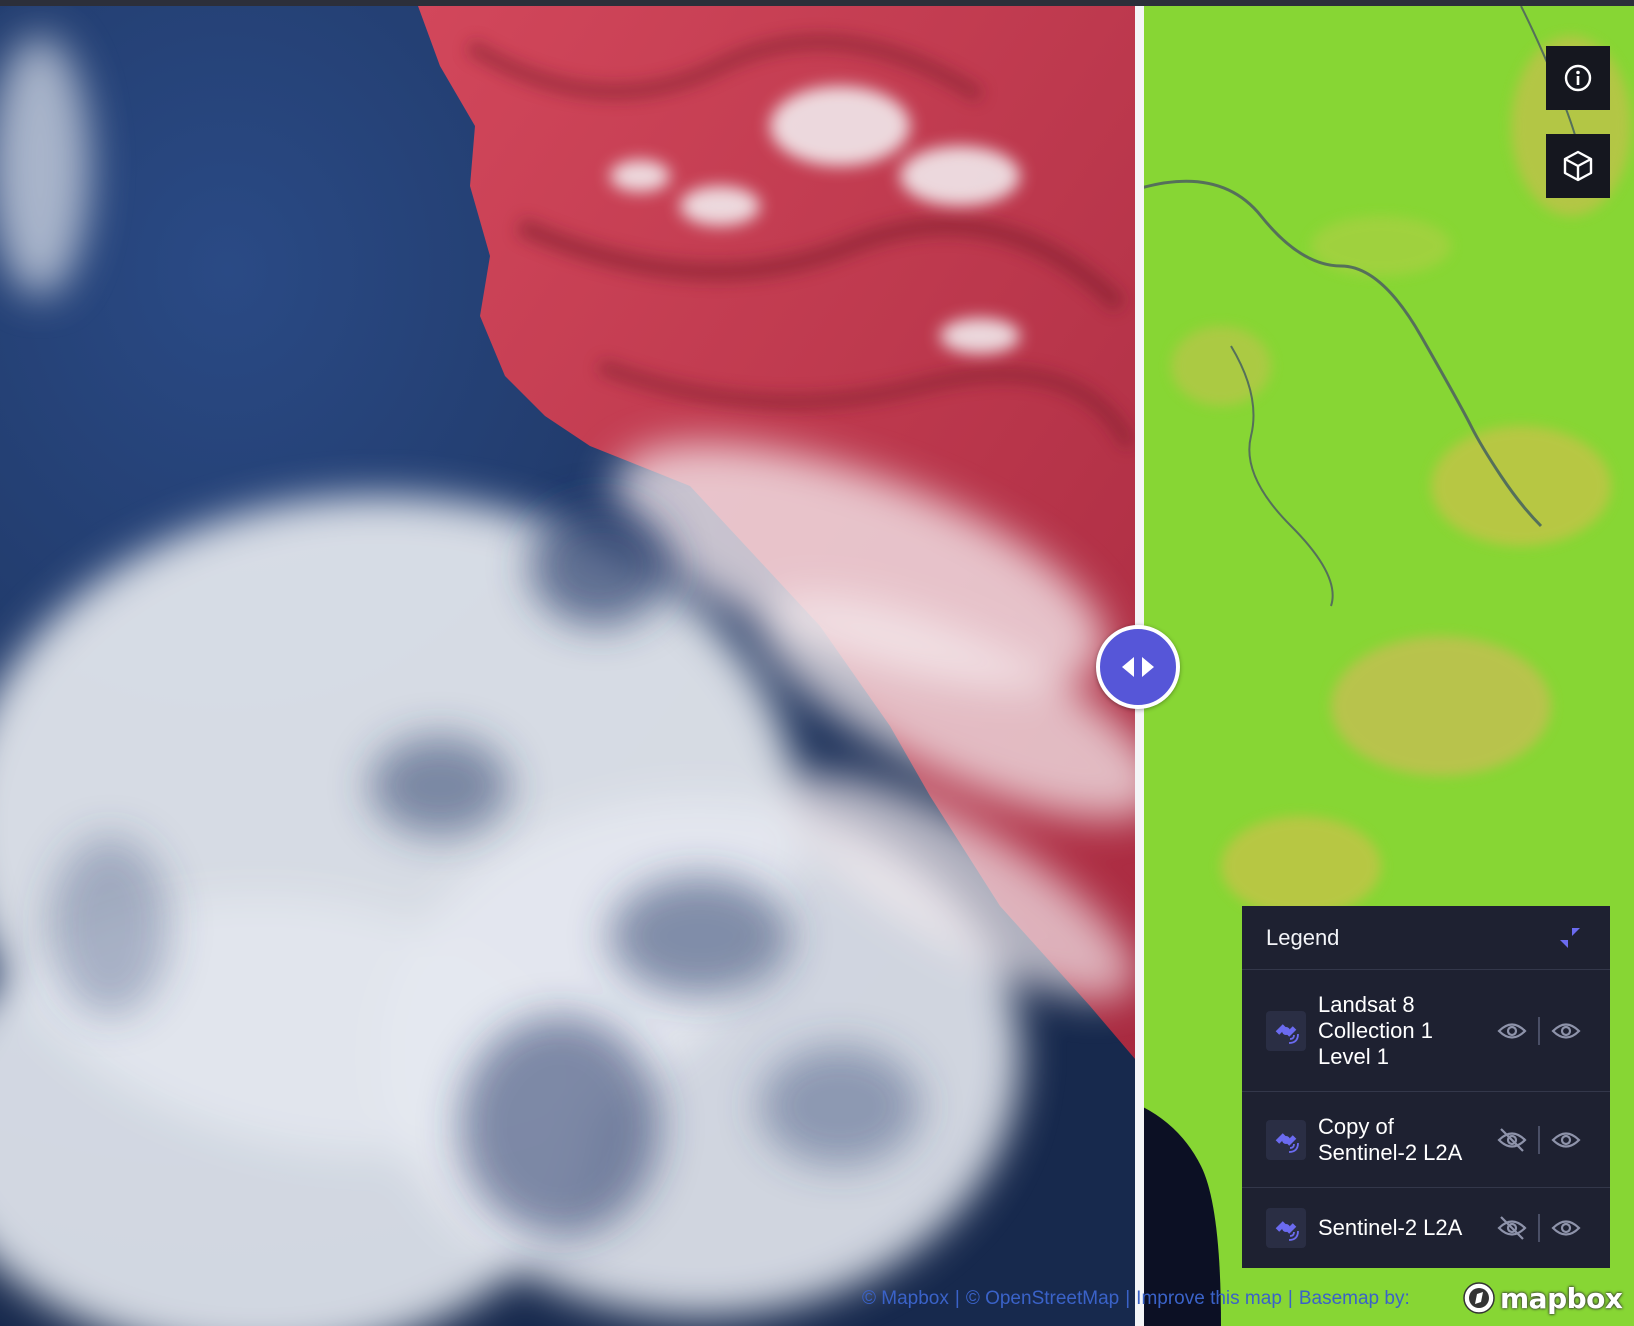  What do you see at coordinates (1561, 1298) in the screenshot?
I see `mapbox-wordmark: mapbox` at bounding box center [1561, 1298].